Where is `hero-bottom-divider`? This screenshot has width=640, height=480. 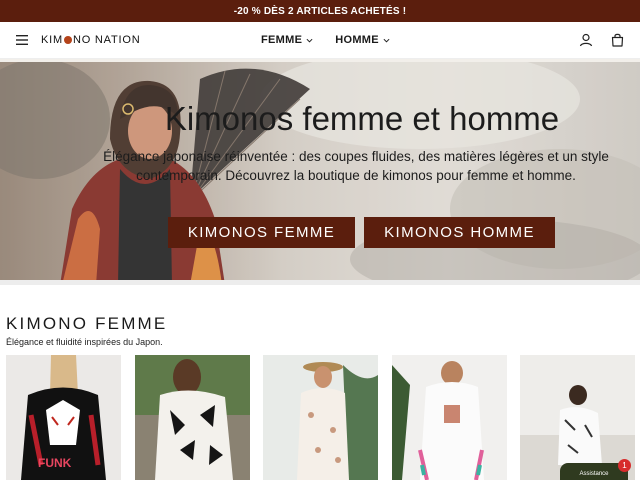 hero-bottom-divider is located at coordinates (320, 282).